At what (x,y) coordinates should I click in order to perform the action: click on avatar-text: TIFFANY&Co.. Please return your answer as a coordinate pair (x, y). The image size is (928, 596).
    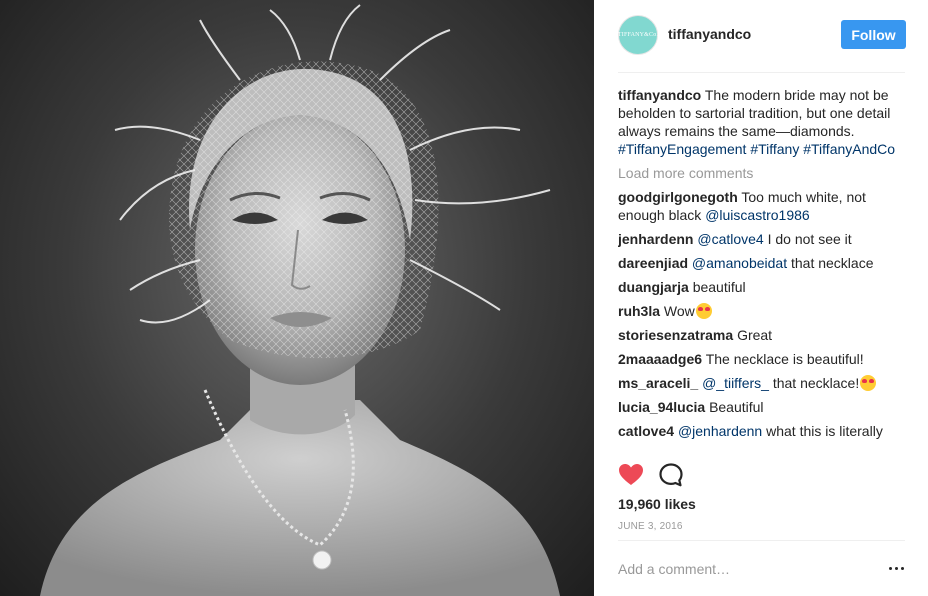
    Looking at the image, I should click on (638, 35).